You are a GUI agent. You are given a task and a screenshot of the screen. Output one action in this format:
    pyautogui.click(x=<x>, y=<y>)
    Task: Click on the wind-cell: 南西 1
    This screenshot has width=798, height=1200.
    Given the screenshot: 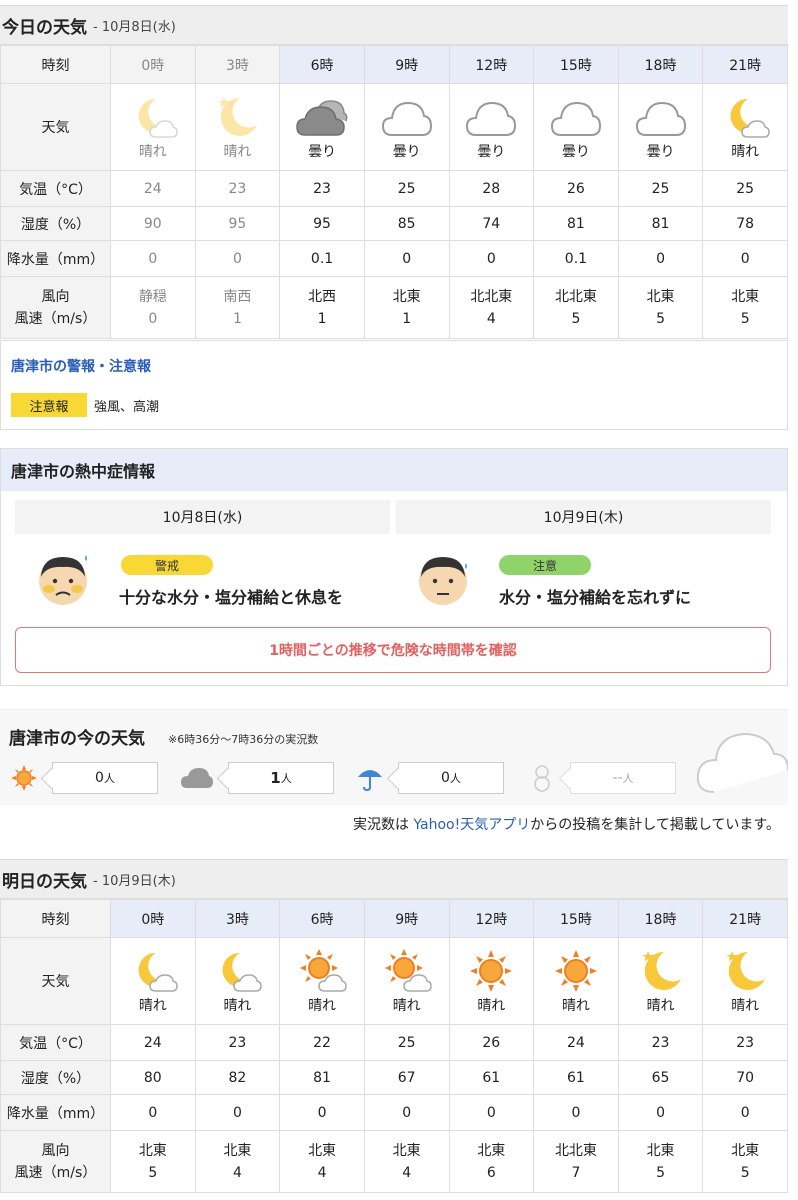 What is the action you would take?
    pyautogui.click(x=237, y=307)
    